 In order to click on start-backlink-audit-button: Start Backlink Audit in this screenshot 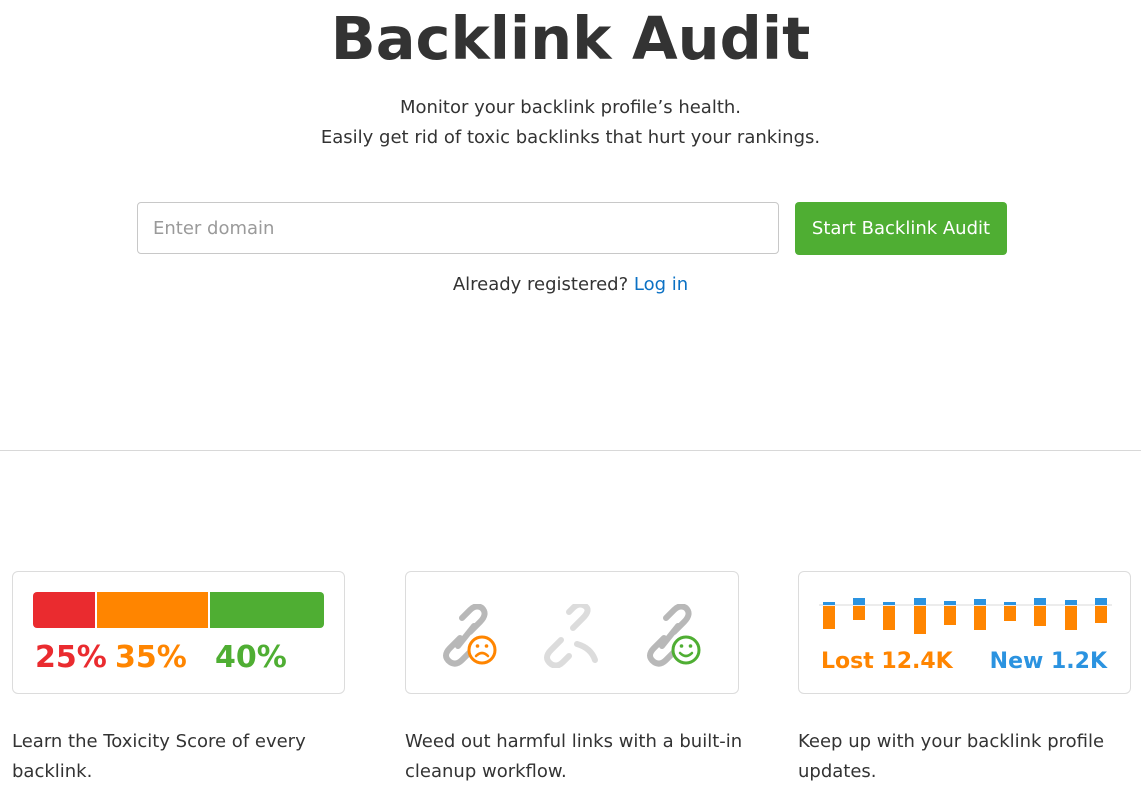, I will do `click(901, 228)`.